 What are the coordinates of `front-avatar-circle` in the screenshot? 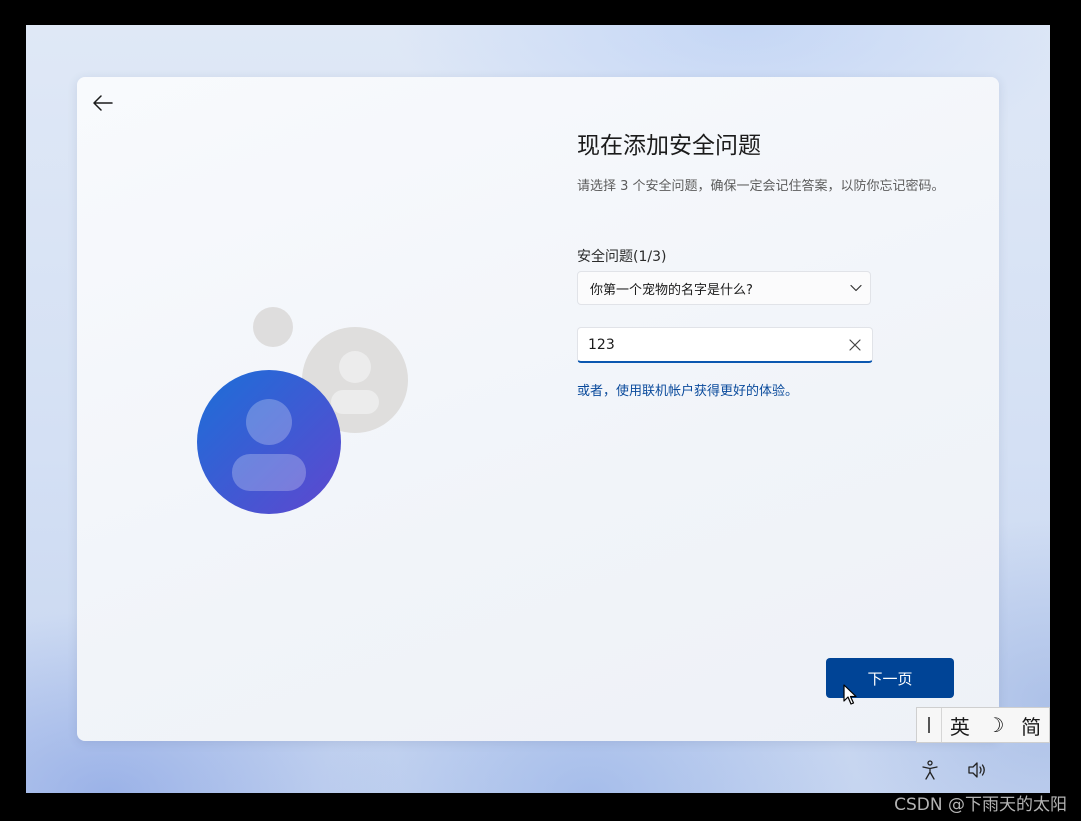 It's located at (269, 442).